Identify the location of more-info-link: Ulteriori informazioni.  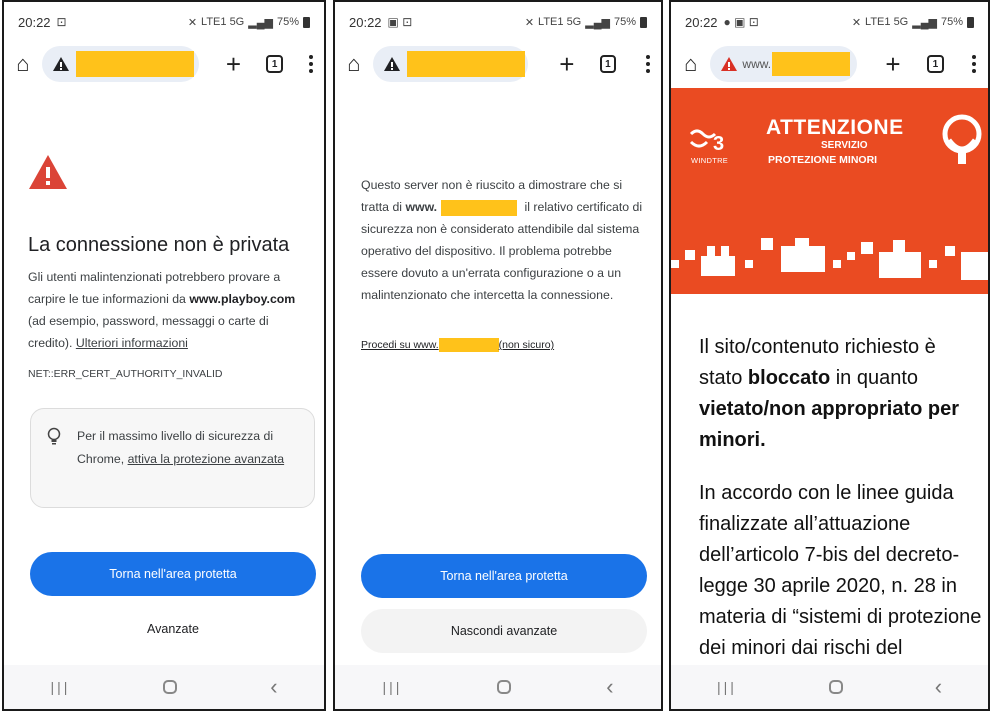
(132, 343).